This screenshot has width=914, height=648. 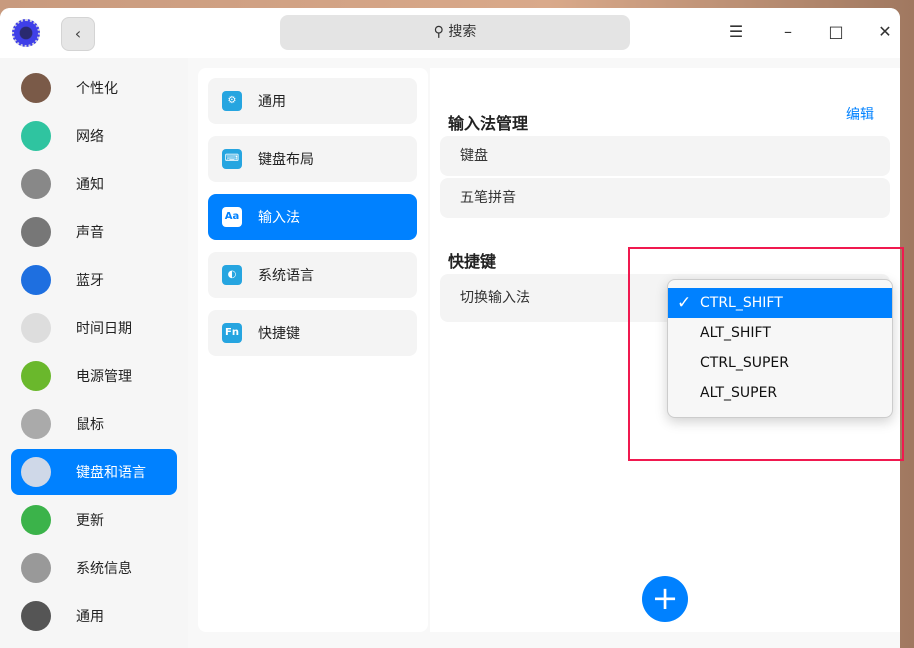 I want to click on sidebar-item: 个性化, so click(x=94, y=88).